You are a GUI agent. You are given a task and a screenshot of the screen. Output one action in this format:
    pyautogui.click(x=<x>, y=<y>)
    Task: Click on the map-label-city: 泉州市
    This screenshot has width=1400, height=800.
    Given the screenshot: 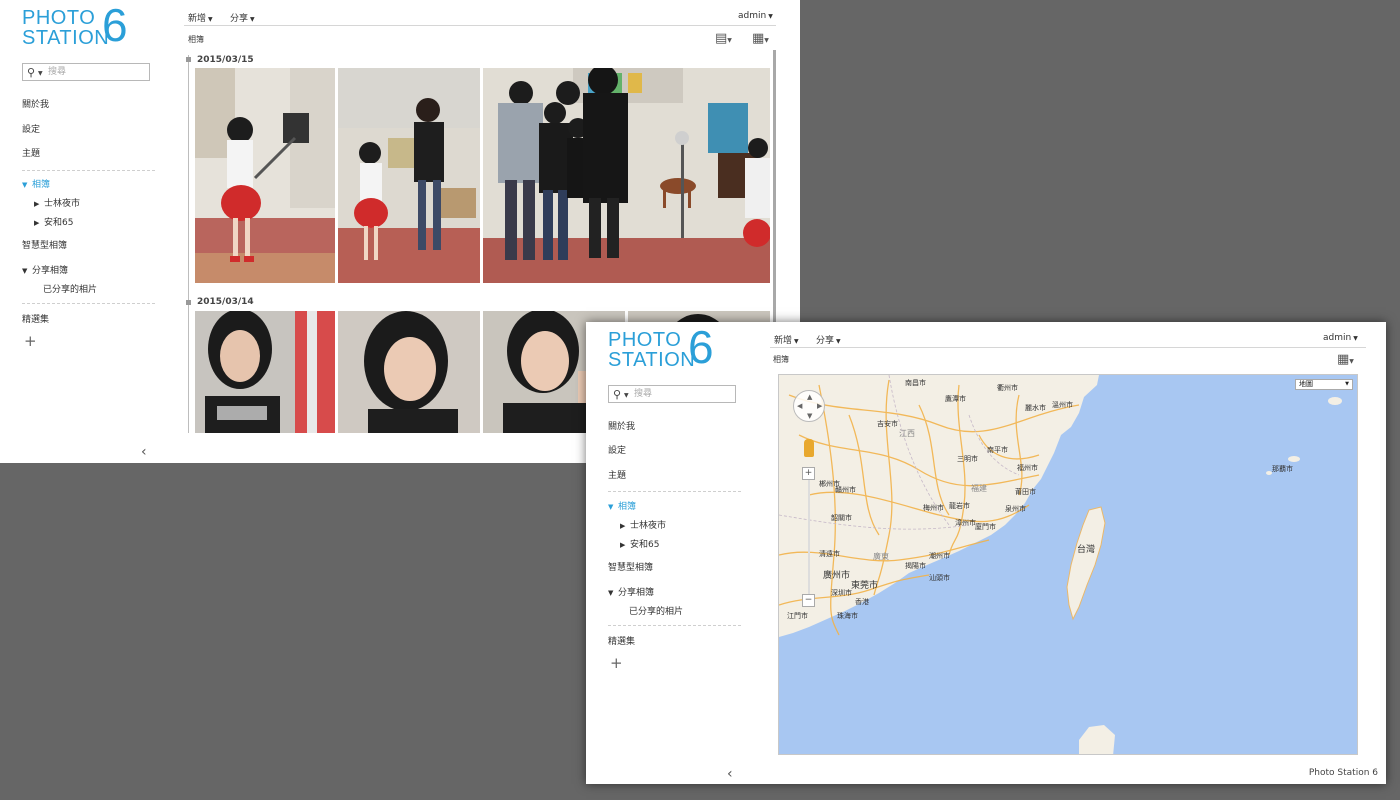 What is the action you would take?
    pyautogui.click(x=1015, y=509)
    